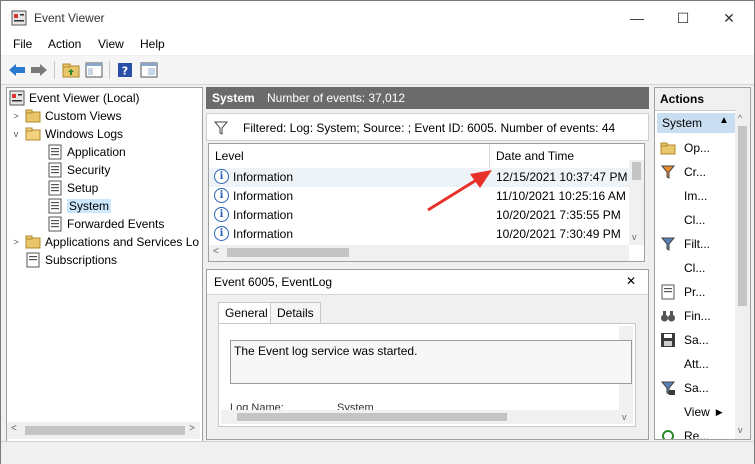 The width and height of the screenshot is (755, 464). I want to click on annotation-arrow, so click(459, 191).